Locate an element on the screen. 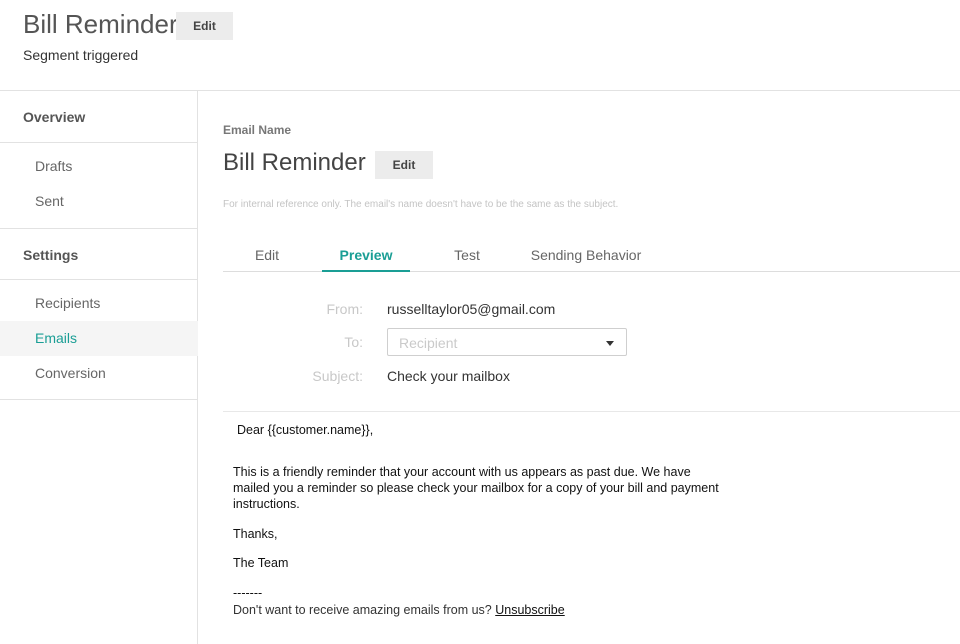 The height and width of the screenshot is (644, 960). sidebar-item-recipients: Recipients is located at coordinates (99, 303).